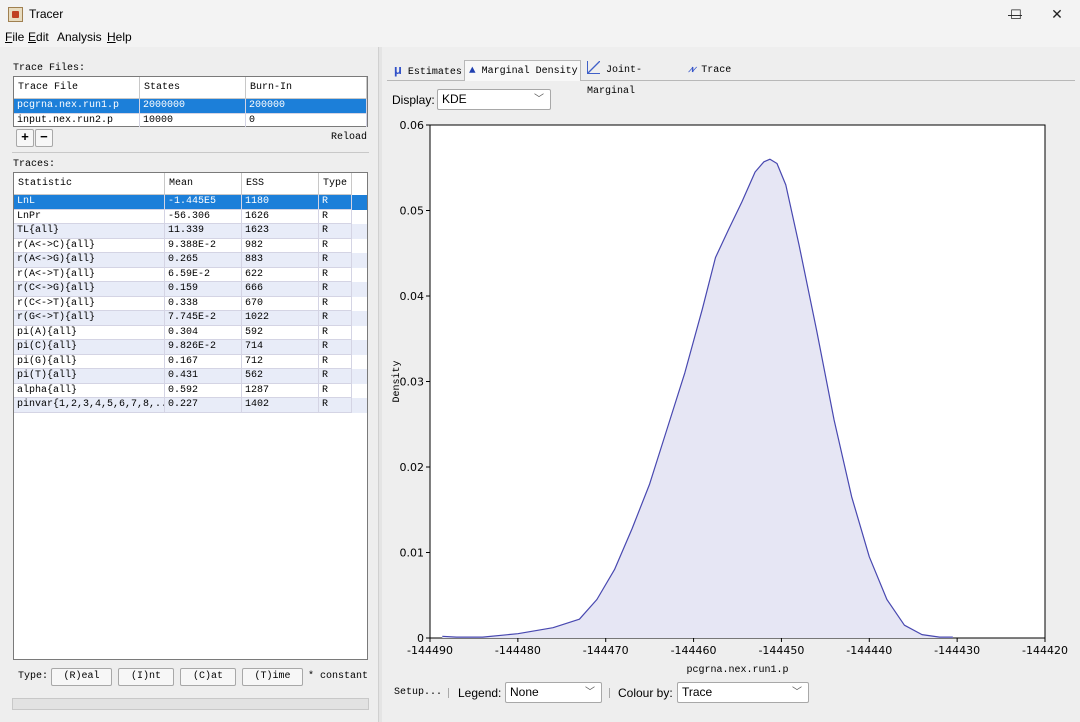 Image resolution: width=1080 pixels, height=722 pixels. Describe the element at coordinates (203, 332) in the screenshot. I see `trace-mean: 0.304` at that location.